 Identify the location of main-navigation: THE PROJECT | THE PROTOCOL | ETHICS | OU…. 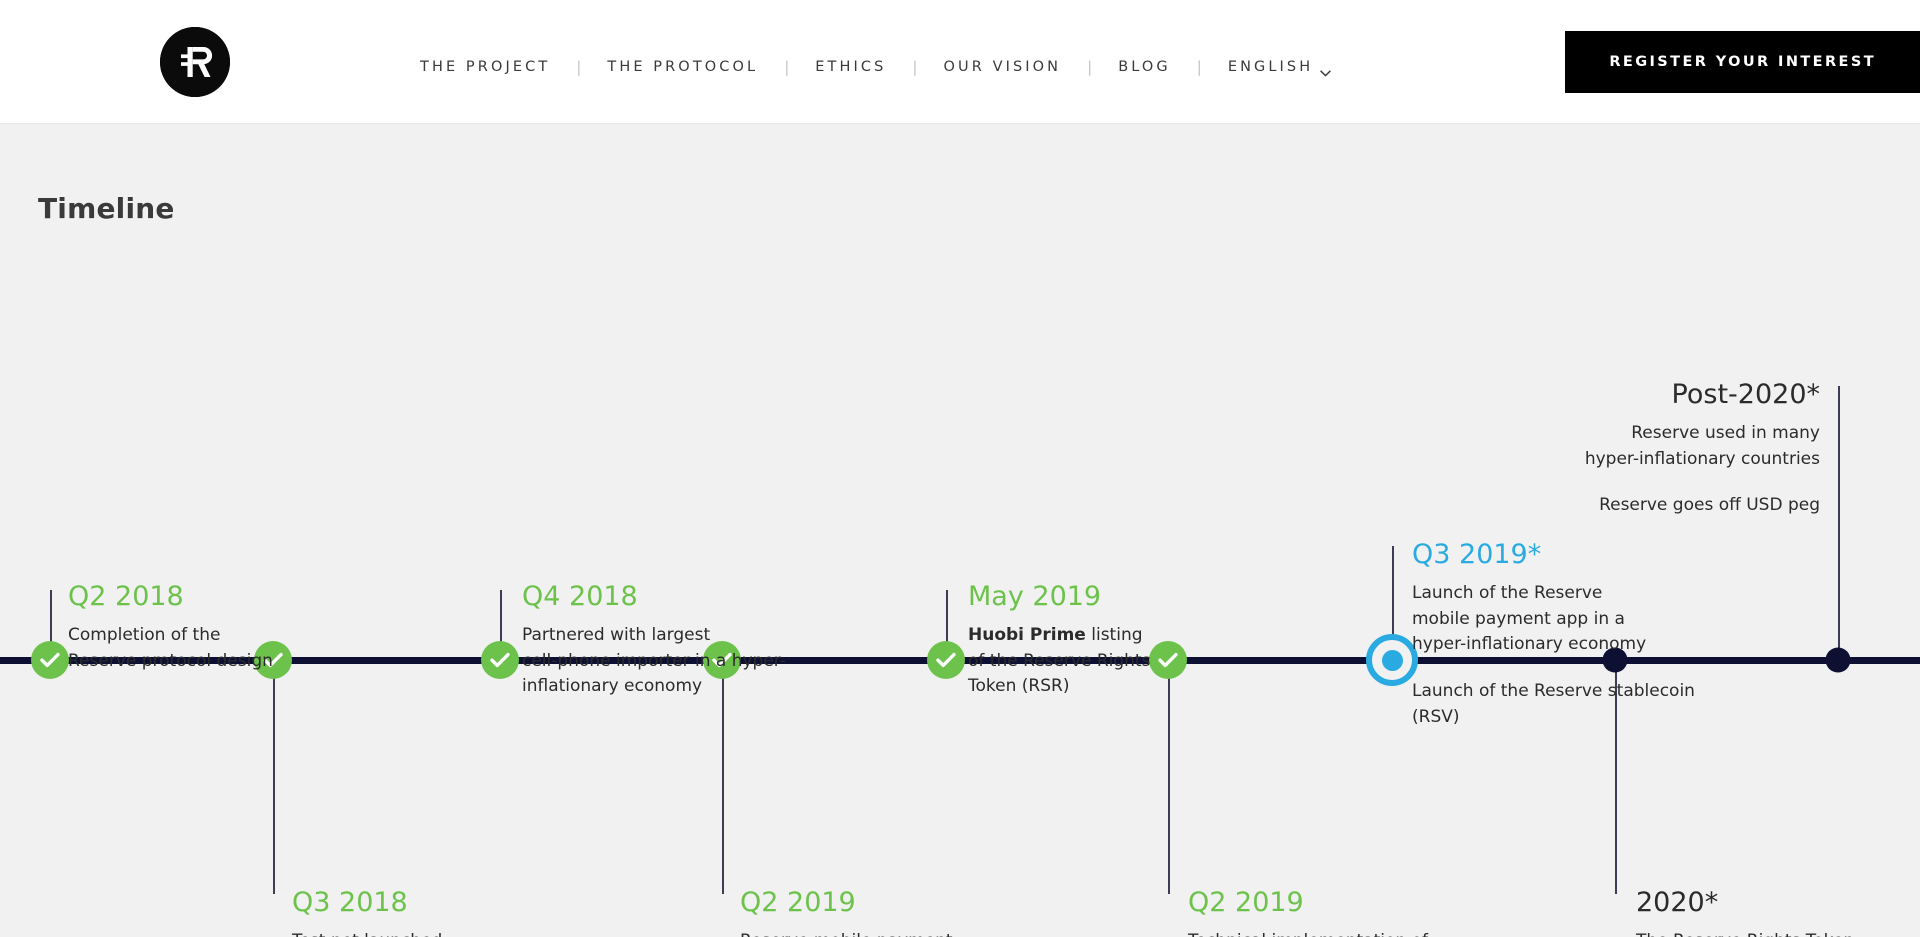
(876, 67).